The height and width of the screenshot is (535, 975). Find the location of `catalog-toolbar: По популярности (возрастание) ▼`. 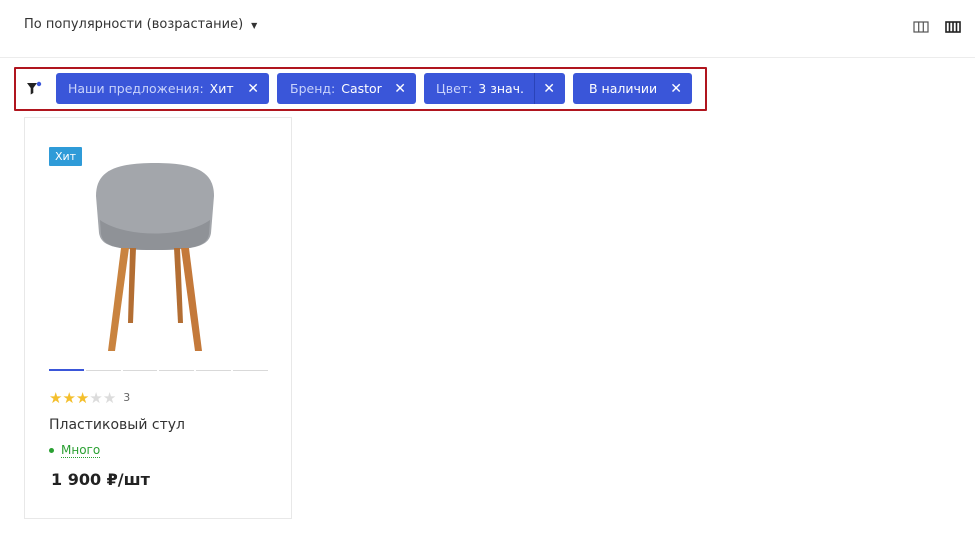

catalog-toolbar: По популярности (возрастание) ▼ is located at coordinates (487, 29).